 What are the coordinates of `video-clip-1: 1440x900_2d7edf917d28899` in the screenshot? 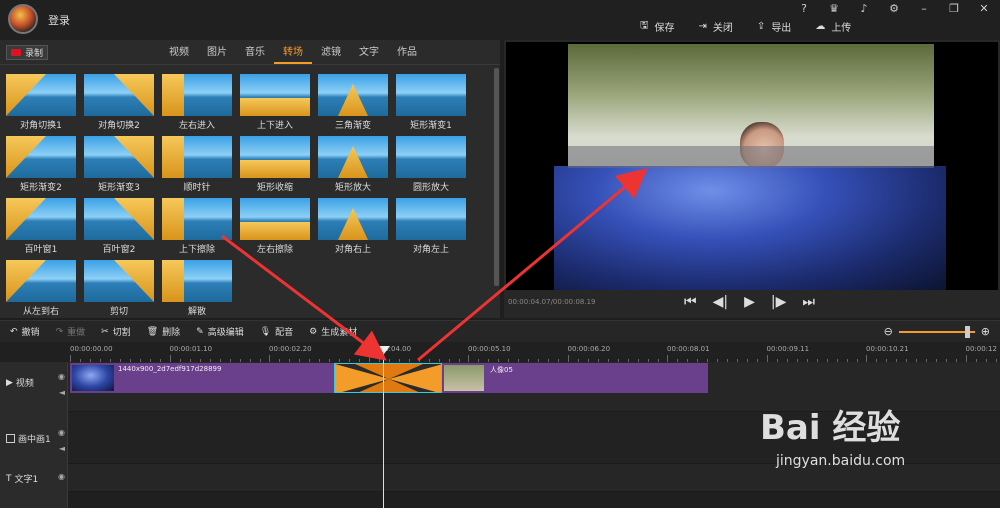 It's located at (202, 378).